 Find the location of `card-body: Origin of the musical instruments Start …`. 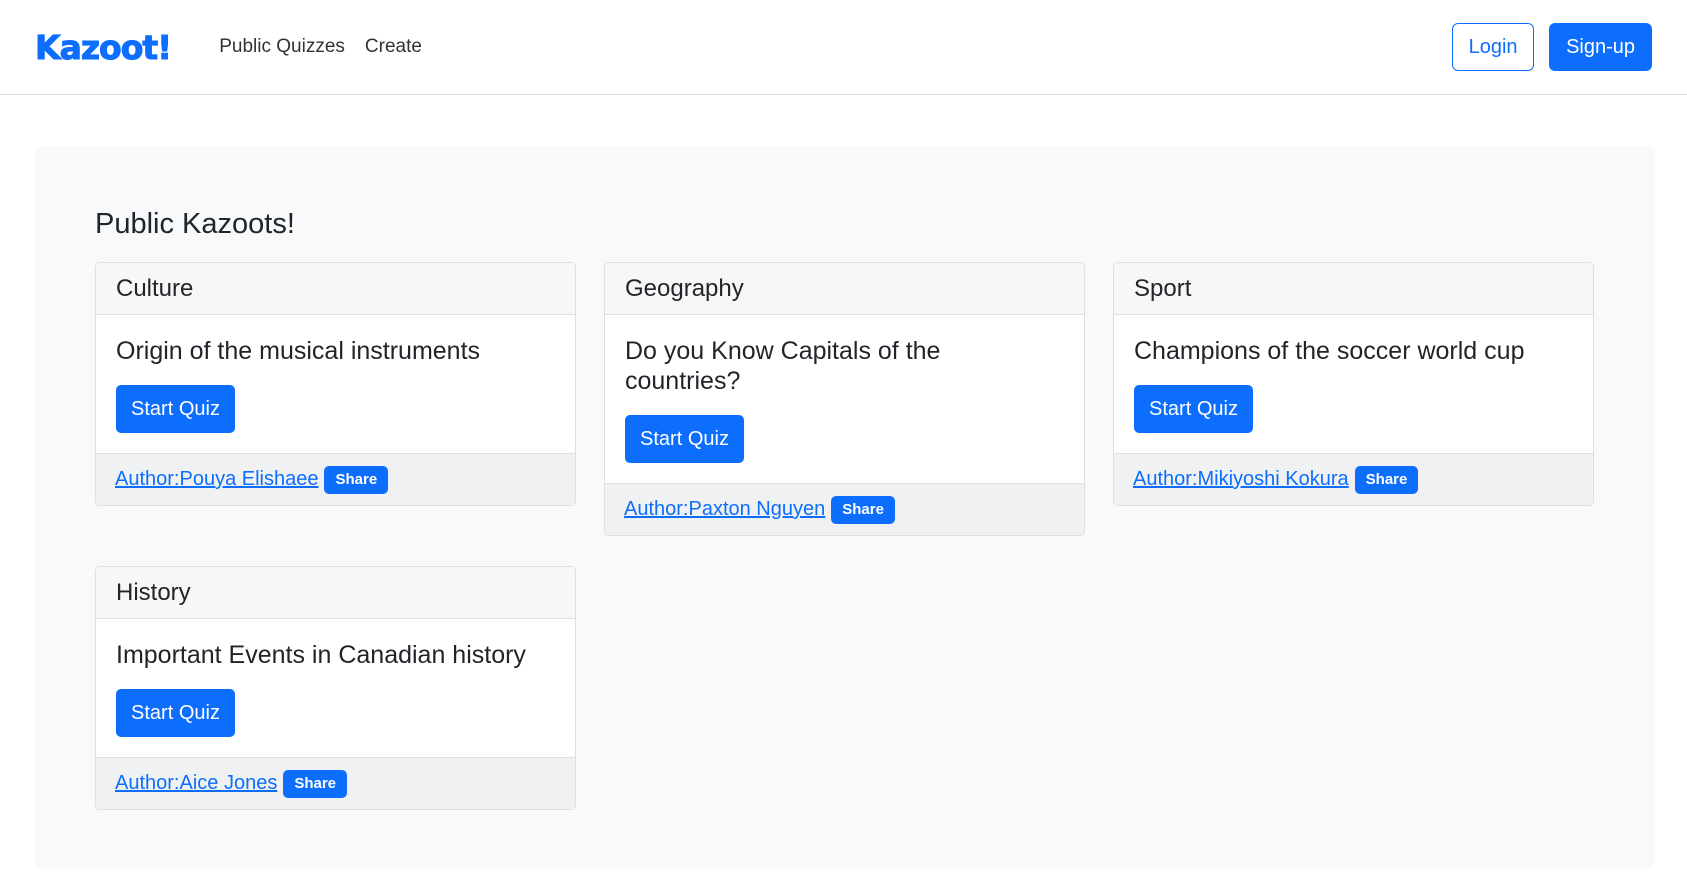

card-body: Origin of the musical instruments Start … is located at coordinates (335, 384).